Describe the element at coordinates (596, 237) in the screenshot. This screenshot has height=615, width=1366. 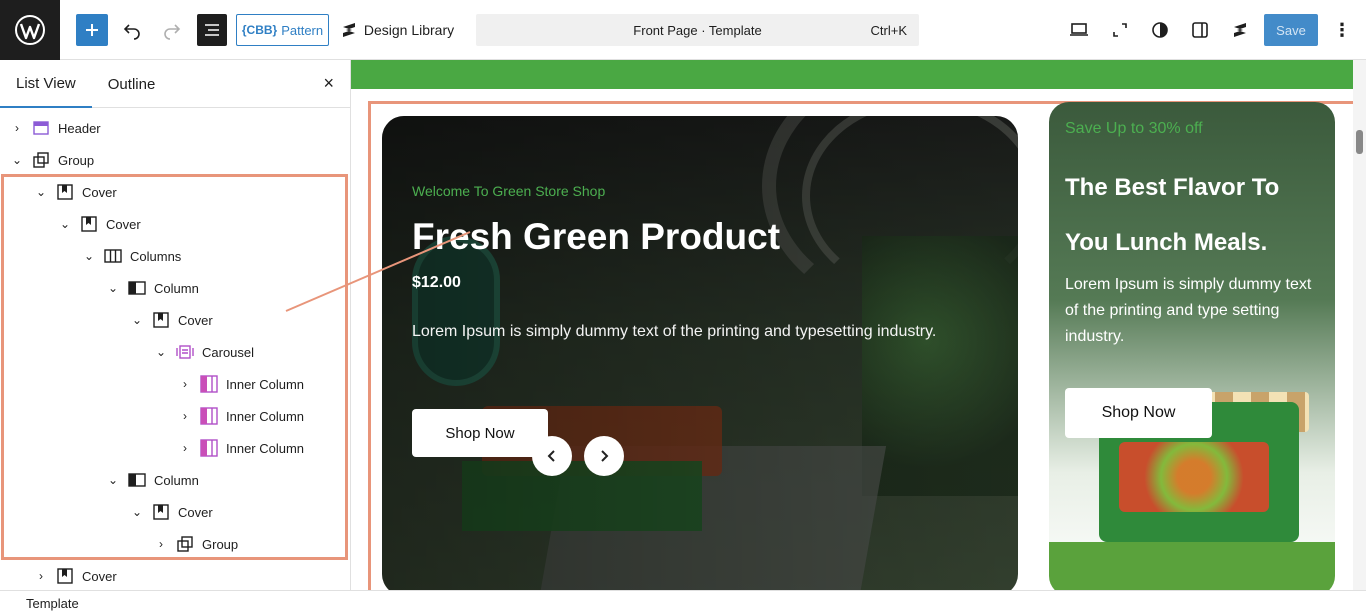
I see `hero-title: Fresh Green Product` at that location.